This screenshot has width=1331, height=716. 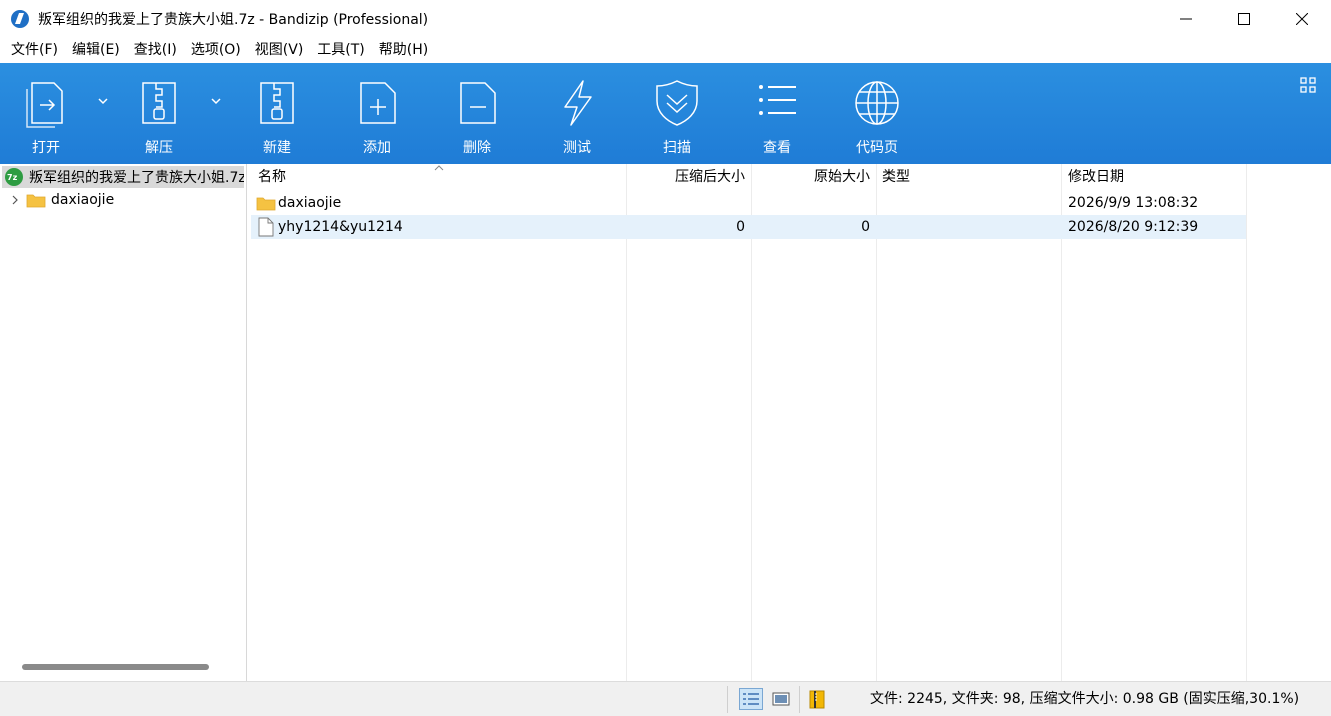 What do you see at coordinates (15, 200) in the screenshot?
I see `chevron-right-icon` at bounding box center [15, 200].